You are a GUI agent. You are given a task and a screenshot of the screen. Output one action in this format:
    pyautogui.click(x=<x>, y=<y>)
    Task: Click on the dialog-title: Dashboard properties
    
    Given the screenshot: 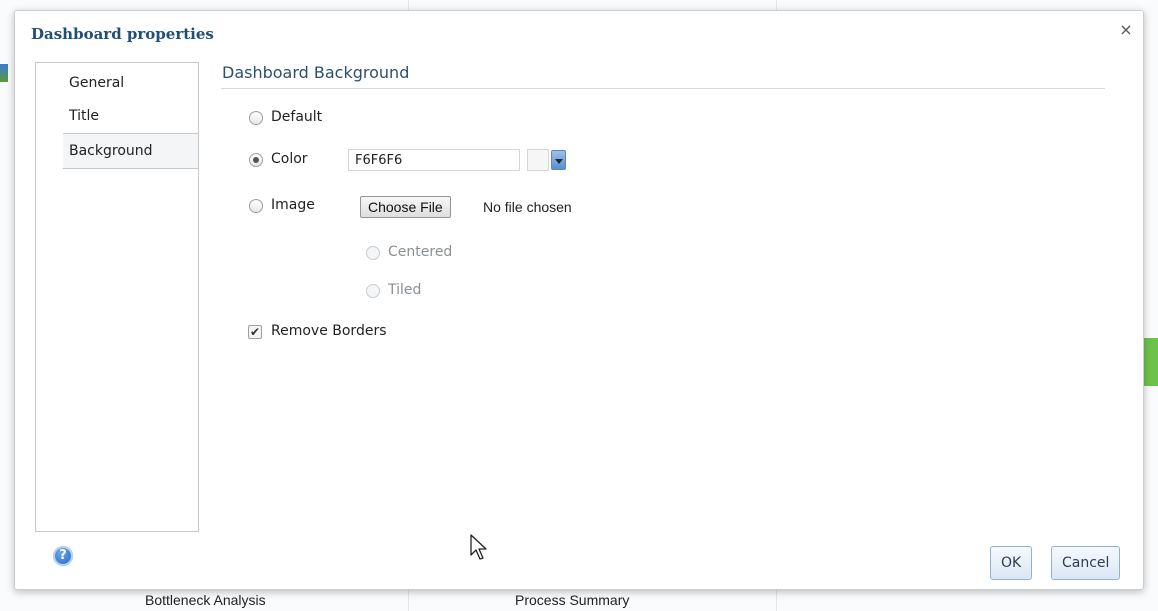 What is the action you would take?
    pyautogui.click(x=122, y=34)
    